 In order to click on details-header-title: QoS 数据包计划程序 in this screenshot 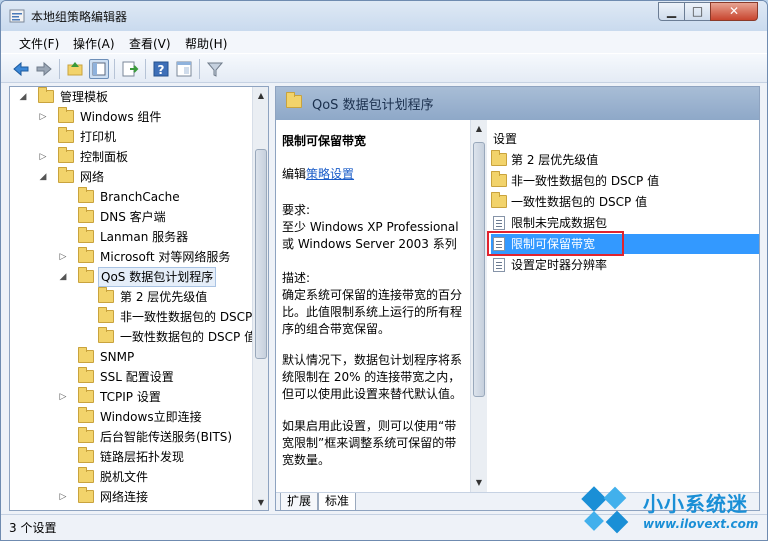, I will do `click(373, 105)`.